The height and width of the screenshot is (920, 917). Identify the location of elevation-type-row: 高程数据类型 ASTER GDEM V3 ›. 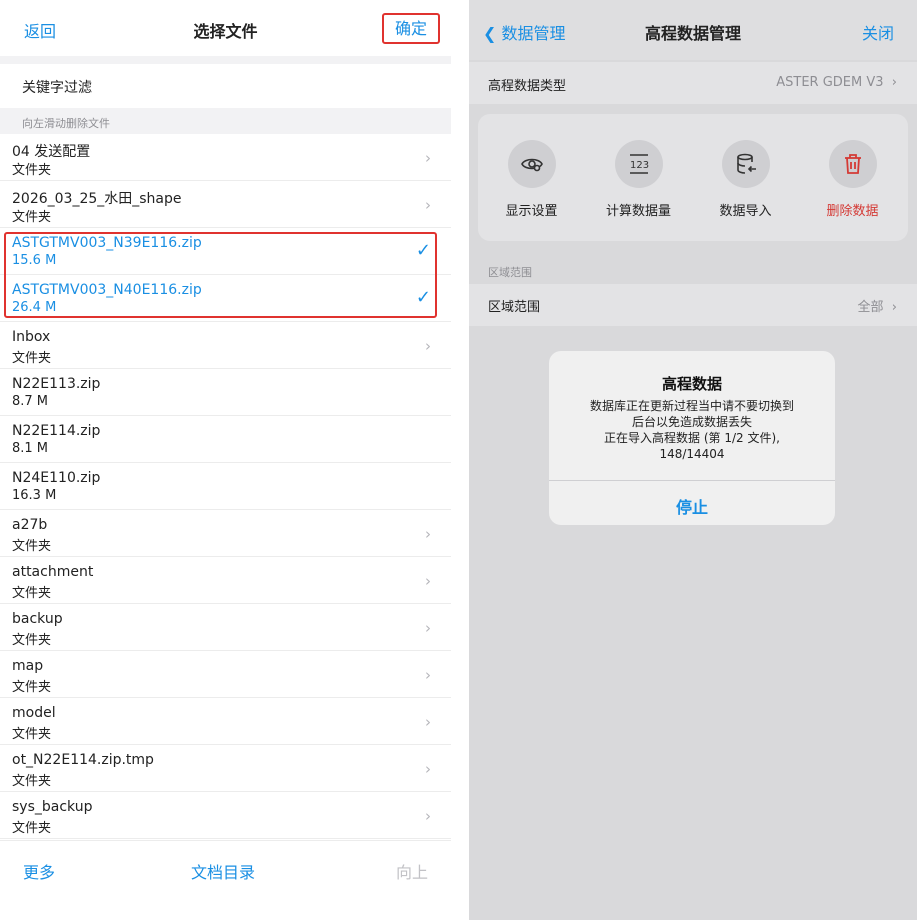
(693, 83).